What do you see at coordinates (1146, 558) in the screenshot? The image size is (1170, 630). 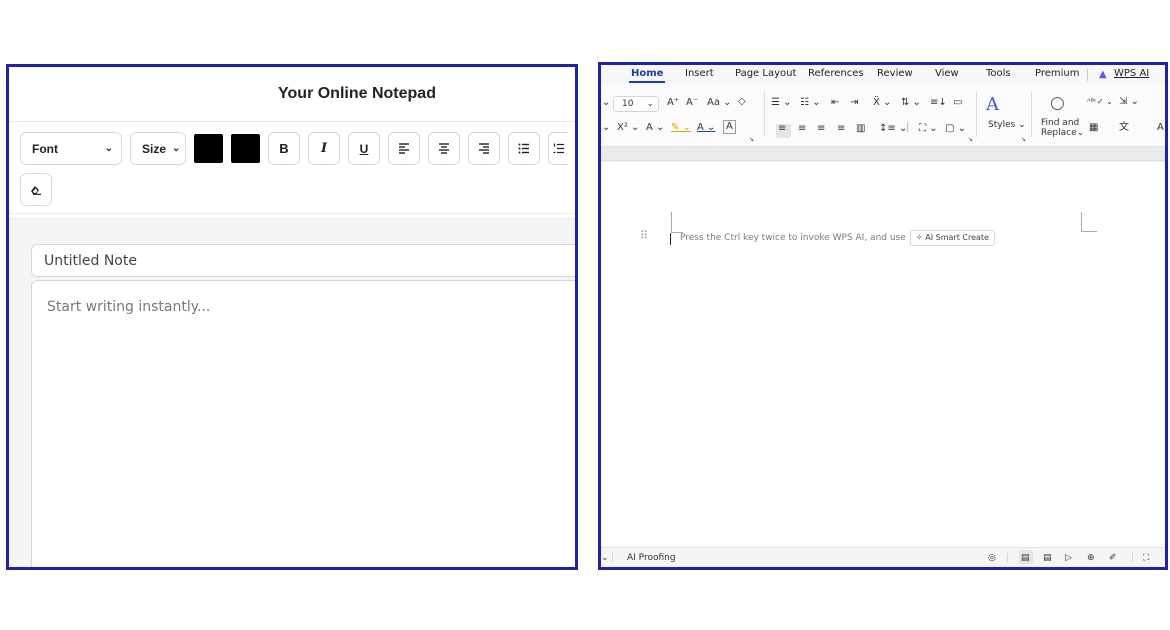 I see `fullscreen-icon: ⛶` at bounding box center [1146, 558].